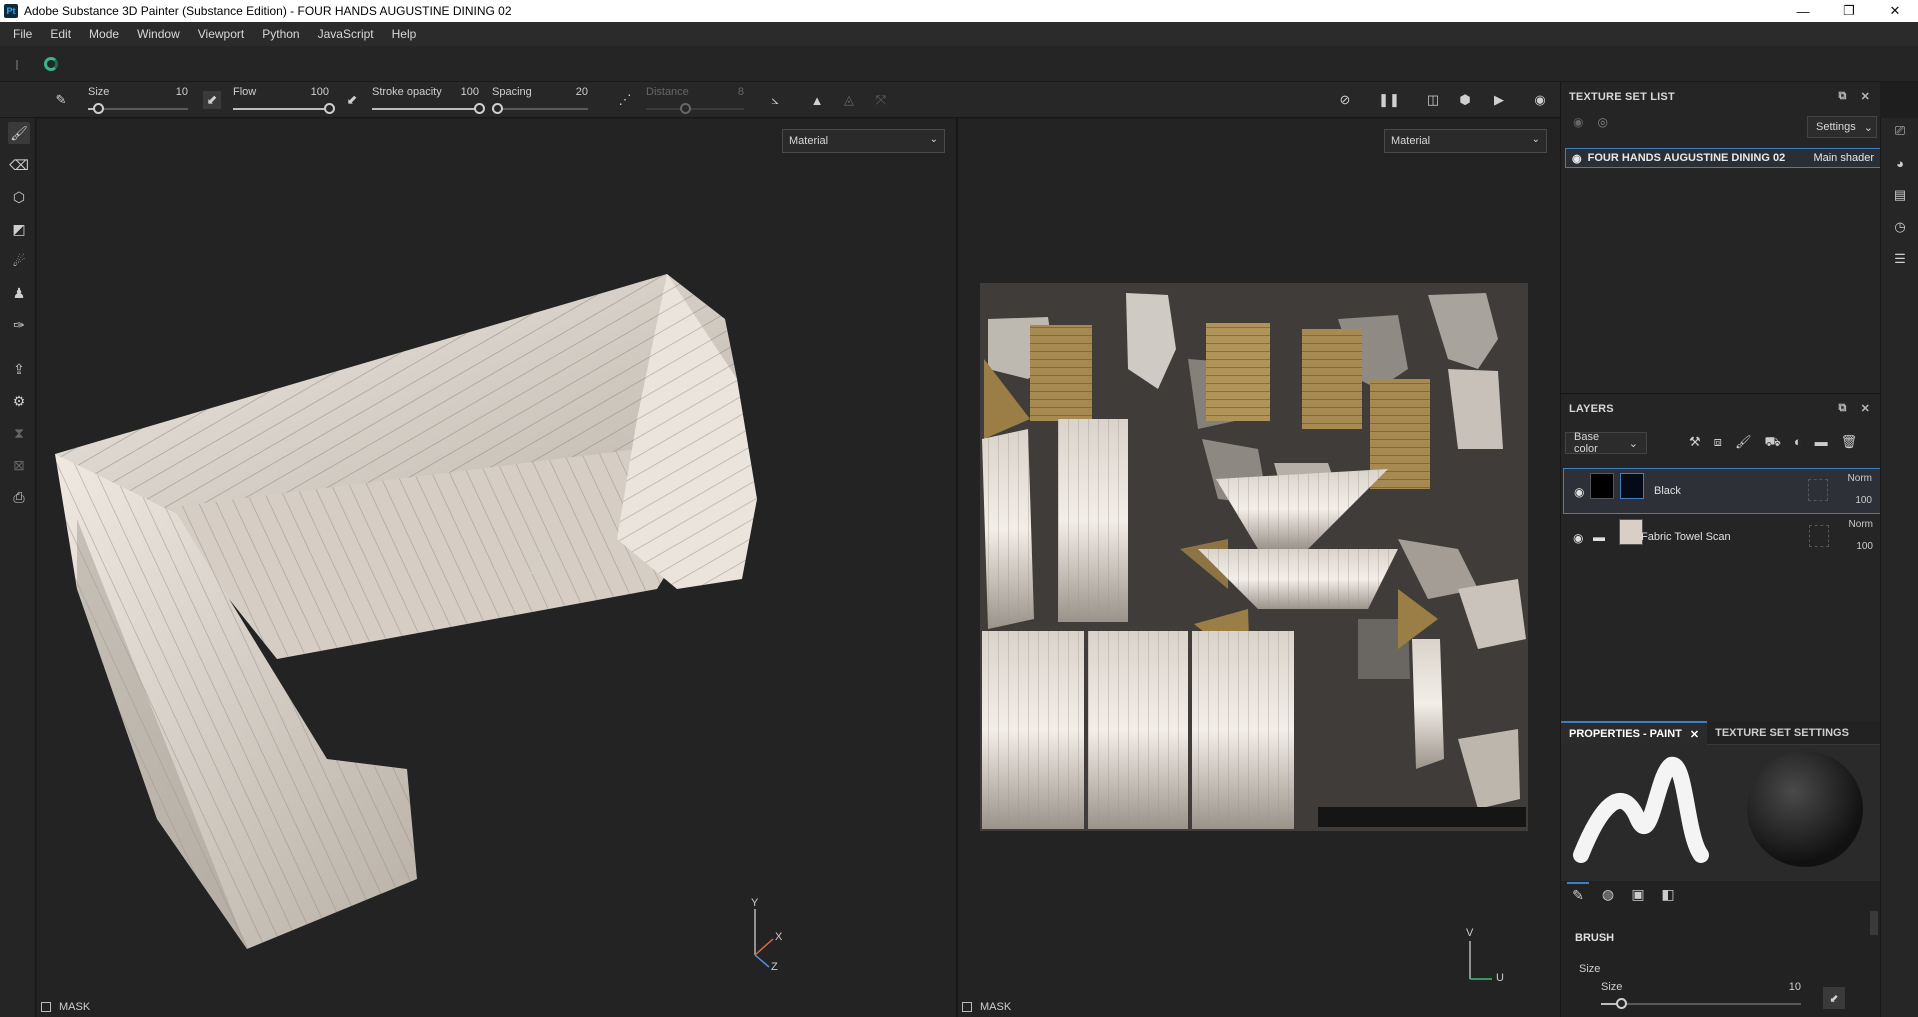 The width and height of the screenshot is (1918, 1017). What do you see at coordinates (984, 1007) in the screenshot?
I see `mask-toggle-2d: MASK` at bounding box center [984, 1007].